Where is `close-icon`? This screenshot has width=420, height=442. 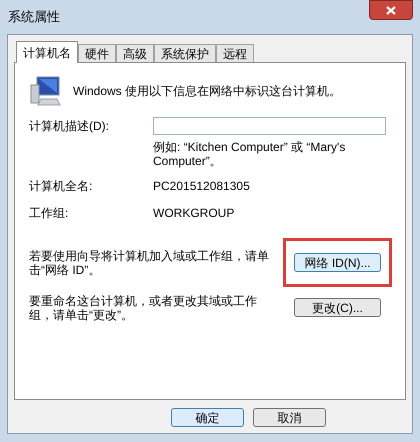
close-icon is located at coordinates (391, 10).